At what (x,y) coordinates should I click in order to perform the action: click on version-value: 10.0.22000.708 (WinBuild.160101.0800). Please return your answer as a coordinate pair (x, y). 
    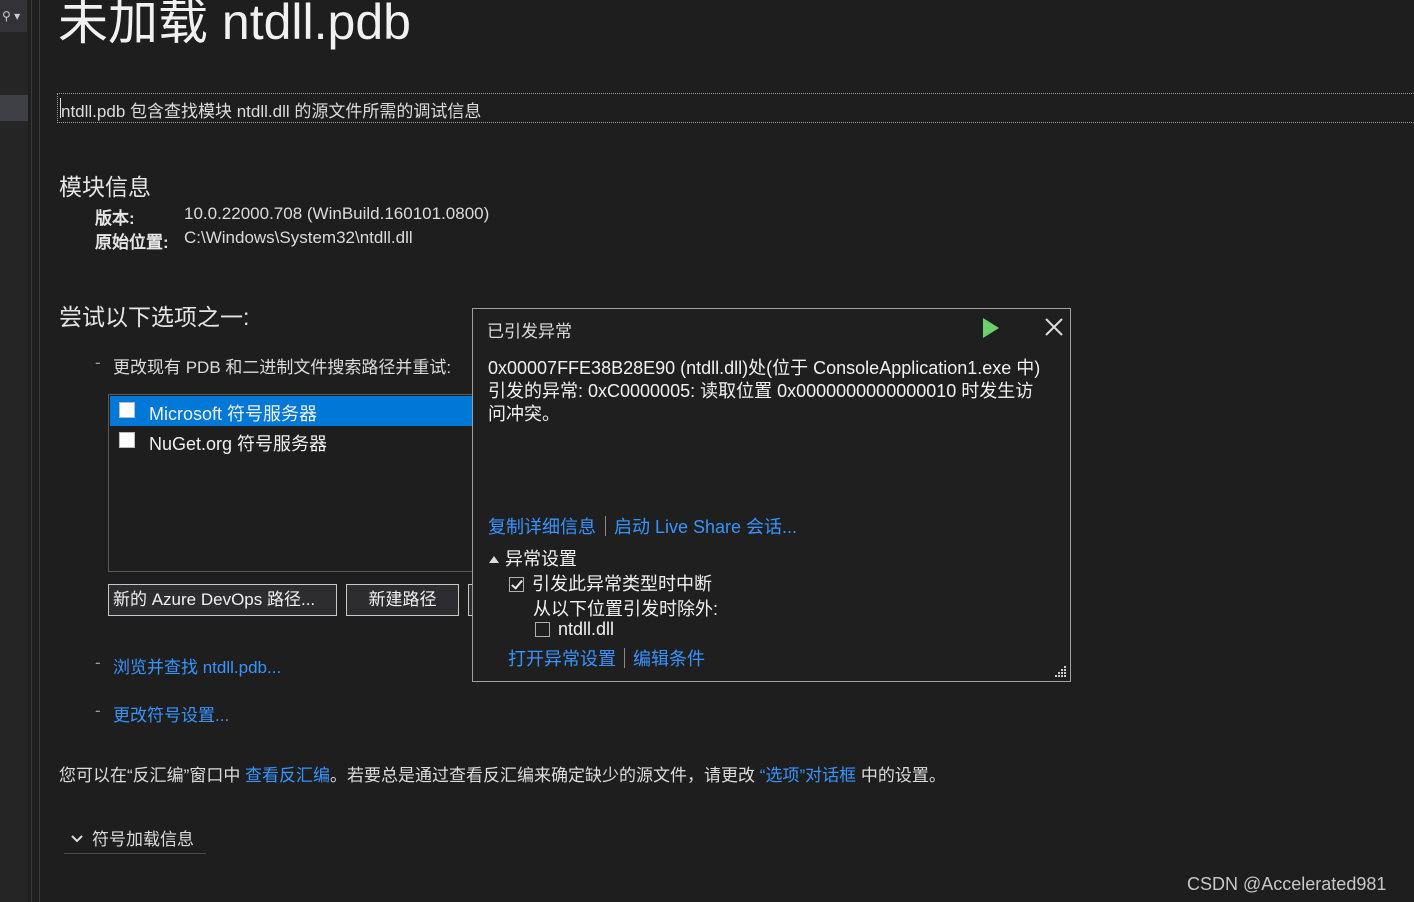
    Looking at the image, I should click on (337, 213).